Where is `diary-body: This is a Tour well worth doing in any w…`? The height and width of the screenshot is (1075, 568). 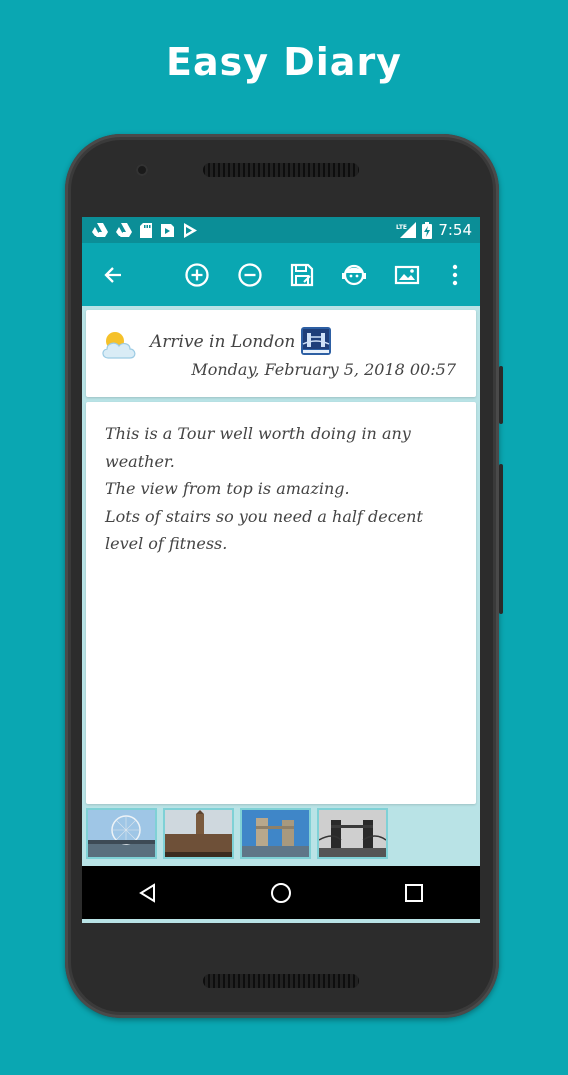 diary-body: This is a Tour well worth doing in any w… is located at coordinates (282, 489).